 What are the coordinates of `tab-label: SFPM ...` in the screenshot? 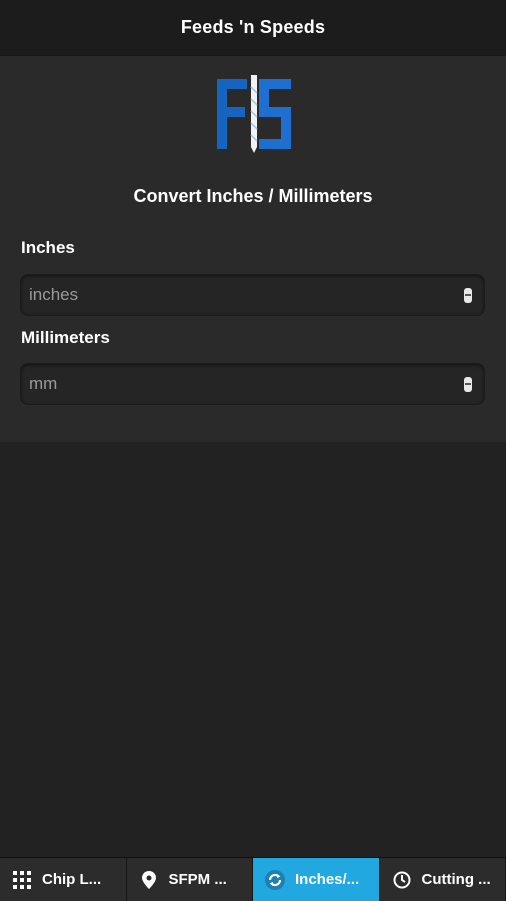 It's located at (198, 879).